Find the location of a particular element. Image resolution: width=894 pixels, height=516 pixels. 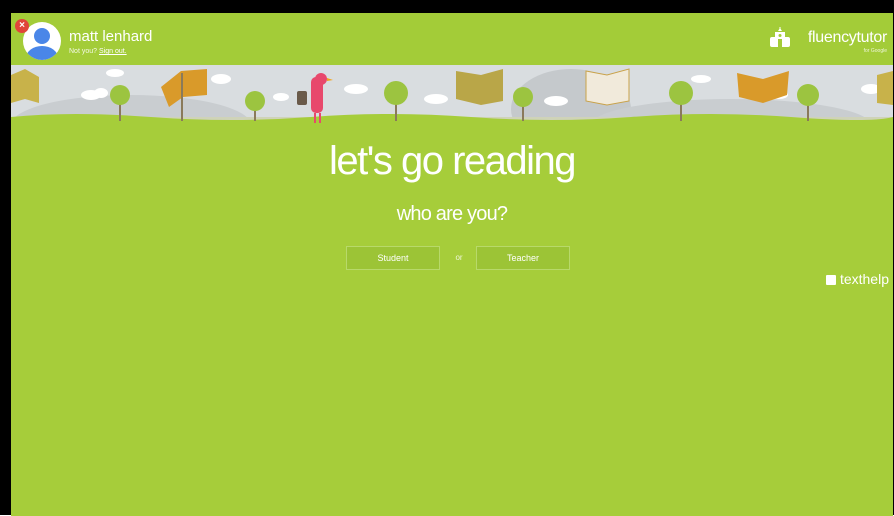

avatar-head-icon is located at coordinates (42, 36).